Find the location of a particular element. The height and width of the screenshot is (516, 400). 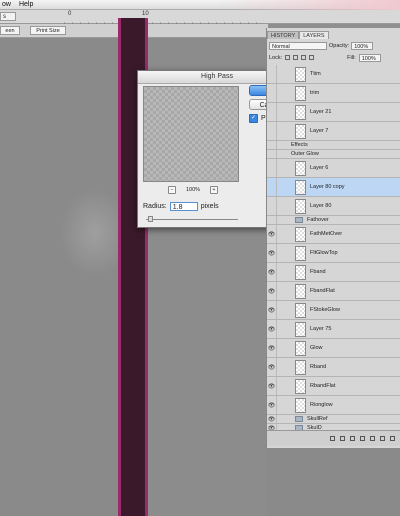

opacity-field: 100% is located at coordinates (362, 45).